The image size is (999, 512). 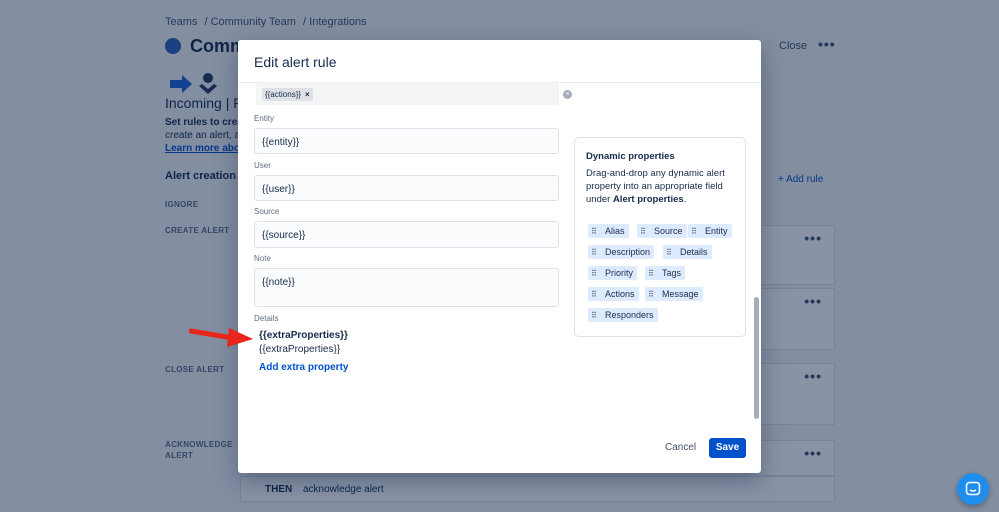 I want to click on property-chip-entity: ⠿ Entity, so click(x=710, y=231).